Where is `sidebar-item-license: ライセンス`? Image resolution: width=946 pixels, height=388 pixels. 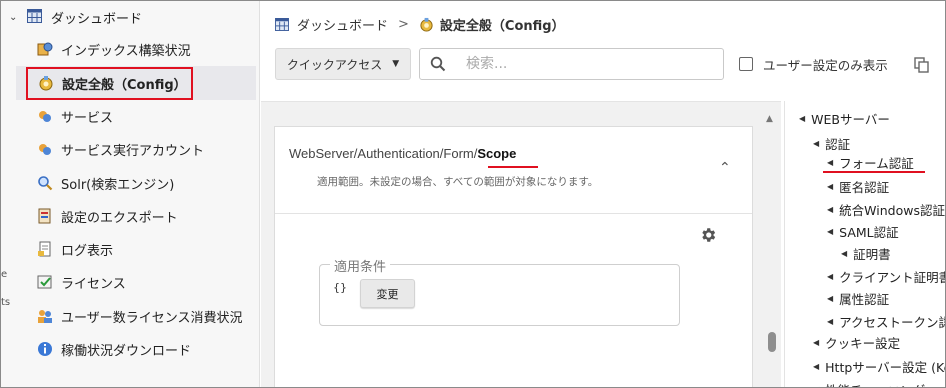 sidebar-item-license: ライセンス is located at coordinates (81, 282).